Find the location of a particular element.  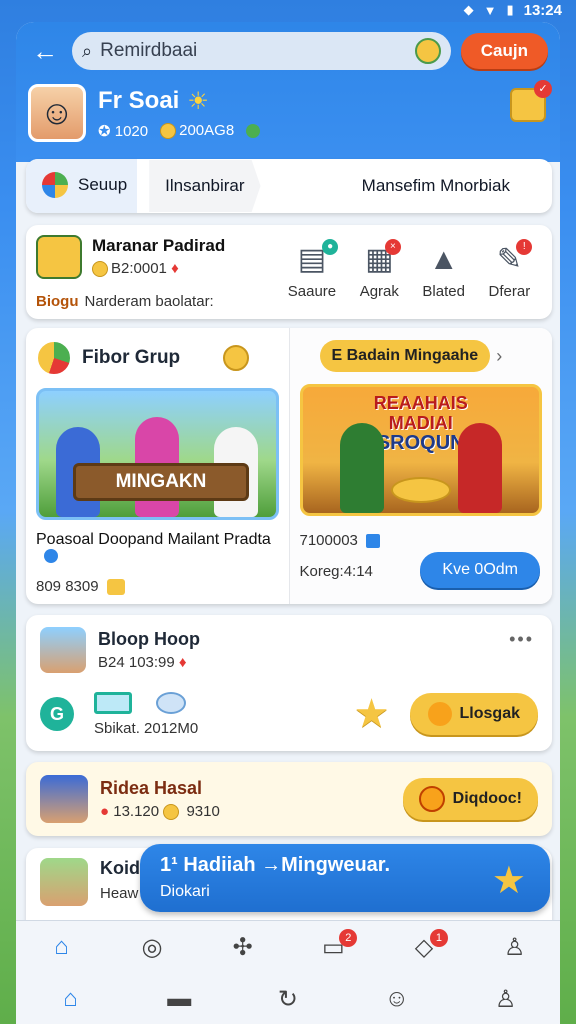

profile-name: Fr Soai is located at coordinates (139, 100).